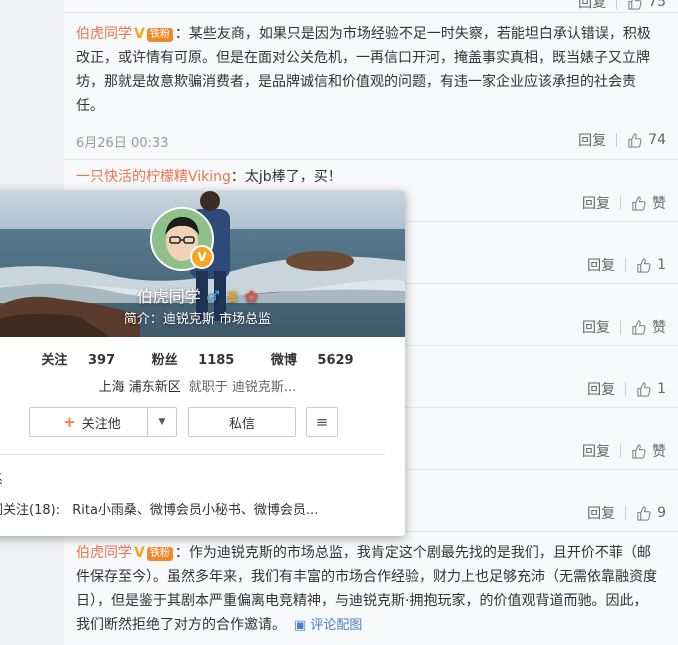 Image resolution: width=678 pixels, height=645 pixels. Describe the element at coordinates (202, 295) in the screenshot. I see `profile-name-row: 伯虎同学 ♂ ♛ ✿` at that location.